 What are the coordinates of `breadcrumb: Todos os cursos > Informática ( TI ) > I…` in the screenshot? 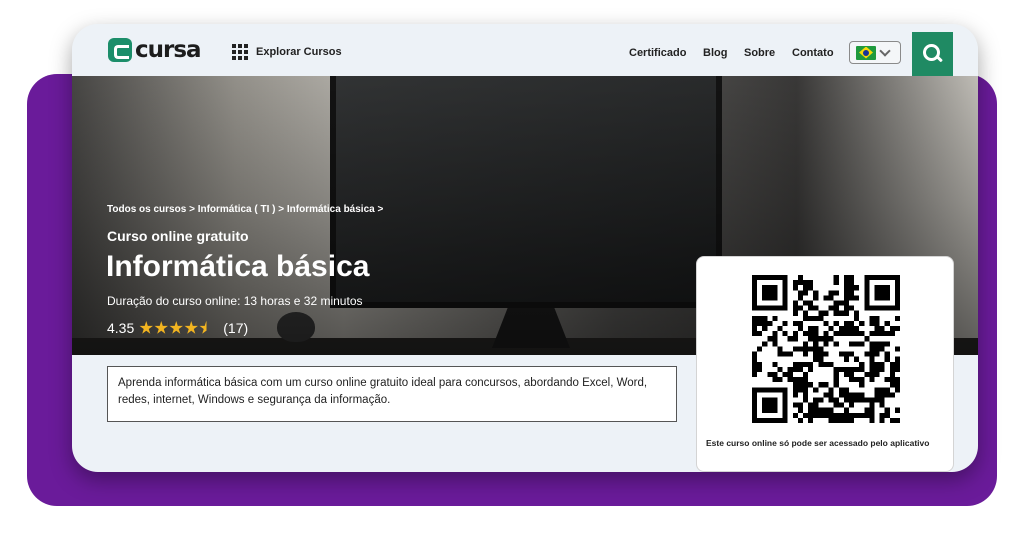 It's located at (245, 209).